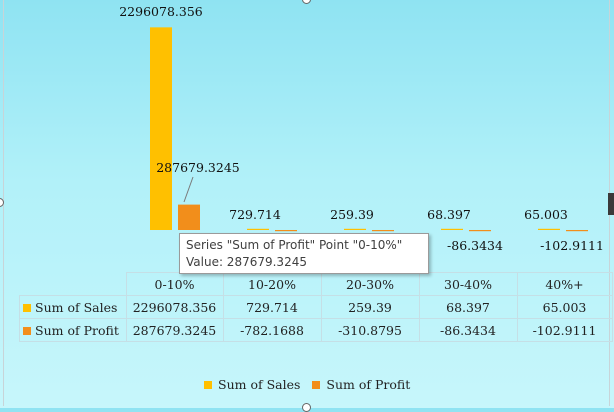 Image resolution: width=614 pixels, height=412 pixels. I want to click on data-table-row-header: Sum of Profit, so click(73, 330).